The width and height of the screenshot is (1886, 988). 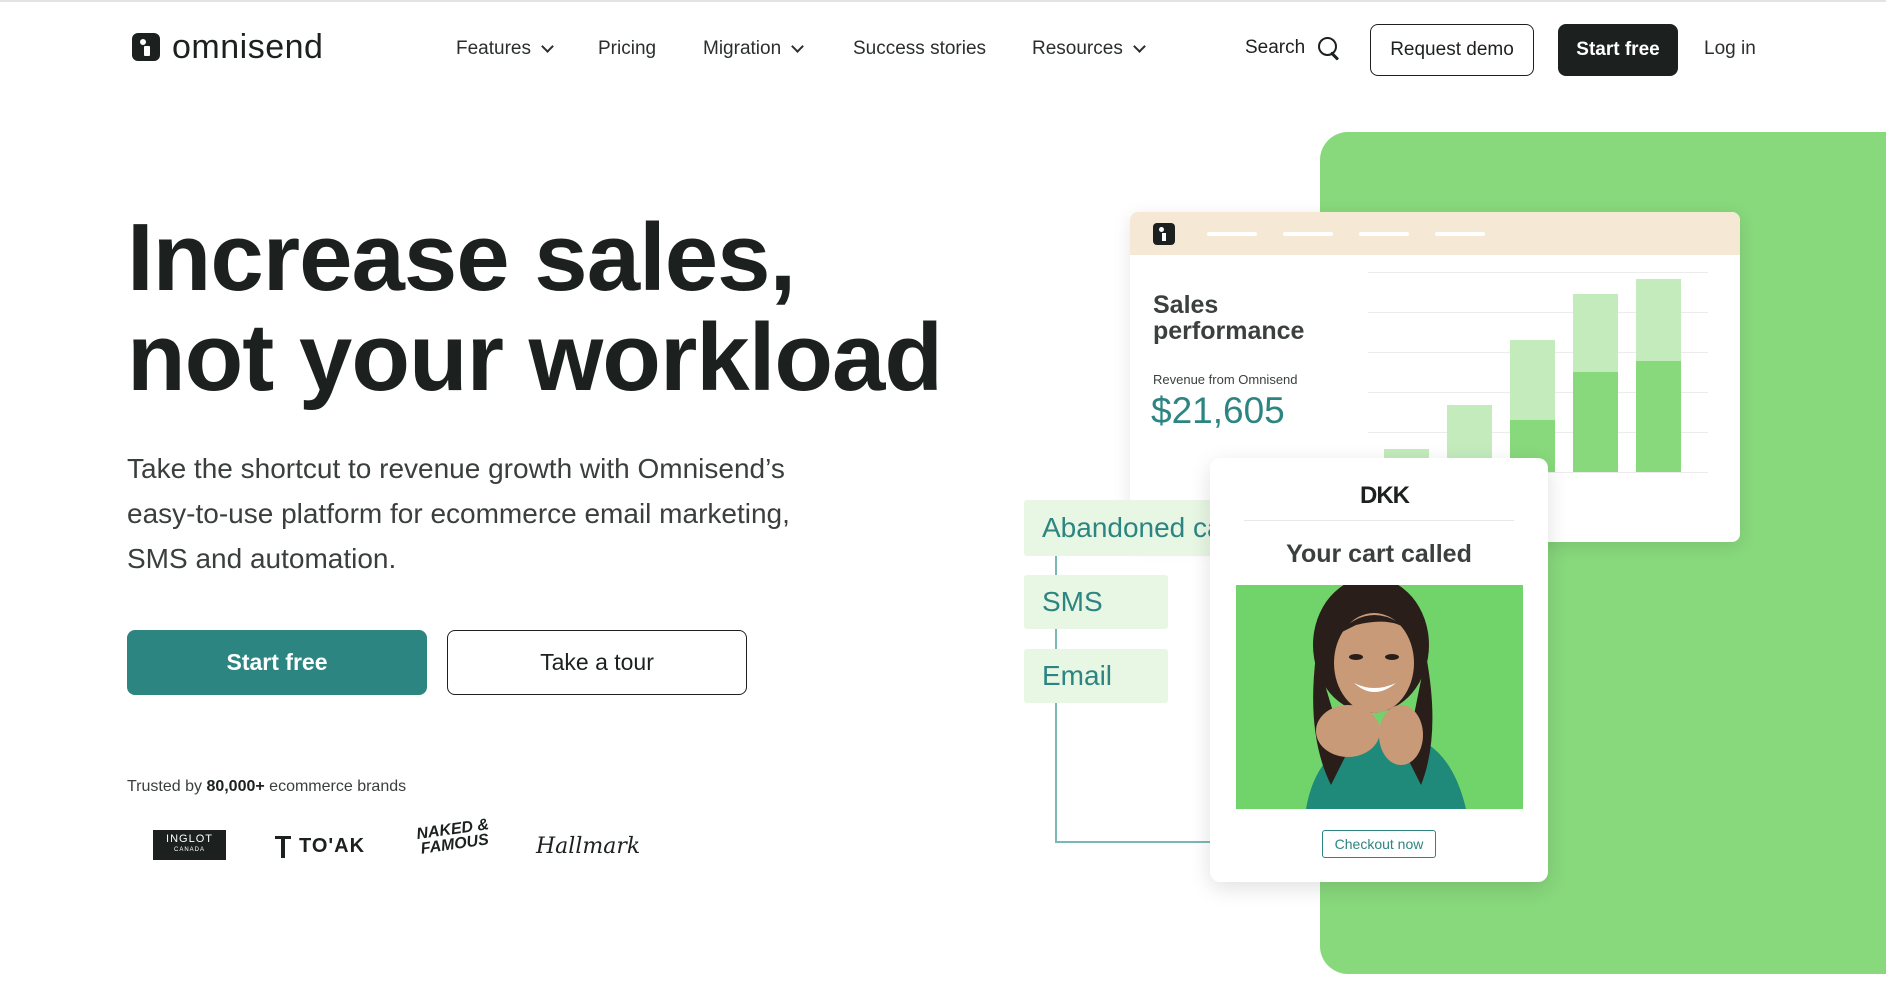 What do you see at coordinates (493, 48) in the screenshot?
I see `nav-item-label: Features` at bounding box center [493, 48].